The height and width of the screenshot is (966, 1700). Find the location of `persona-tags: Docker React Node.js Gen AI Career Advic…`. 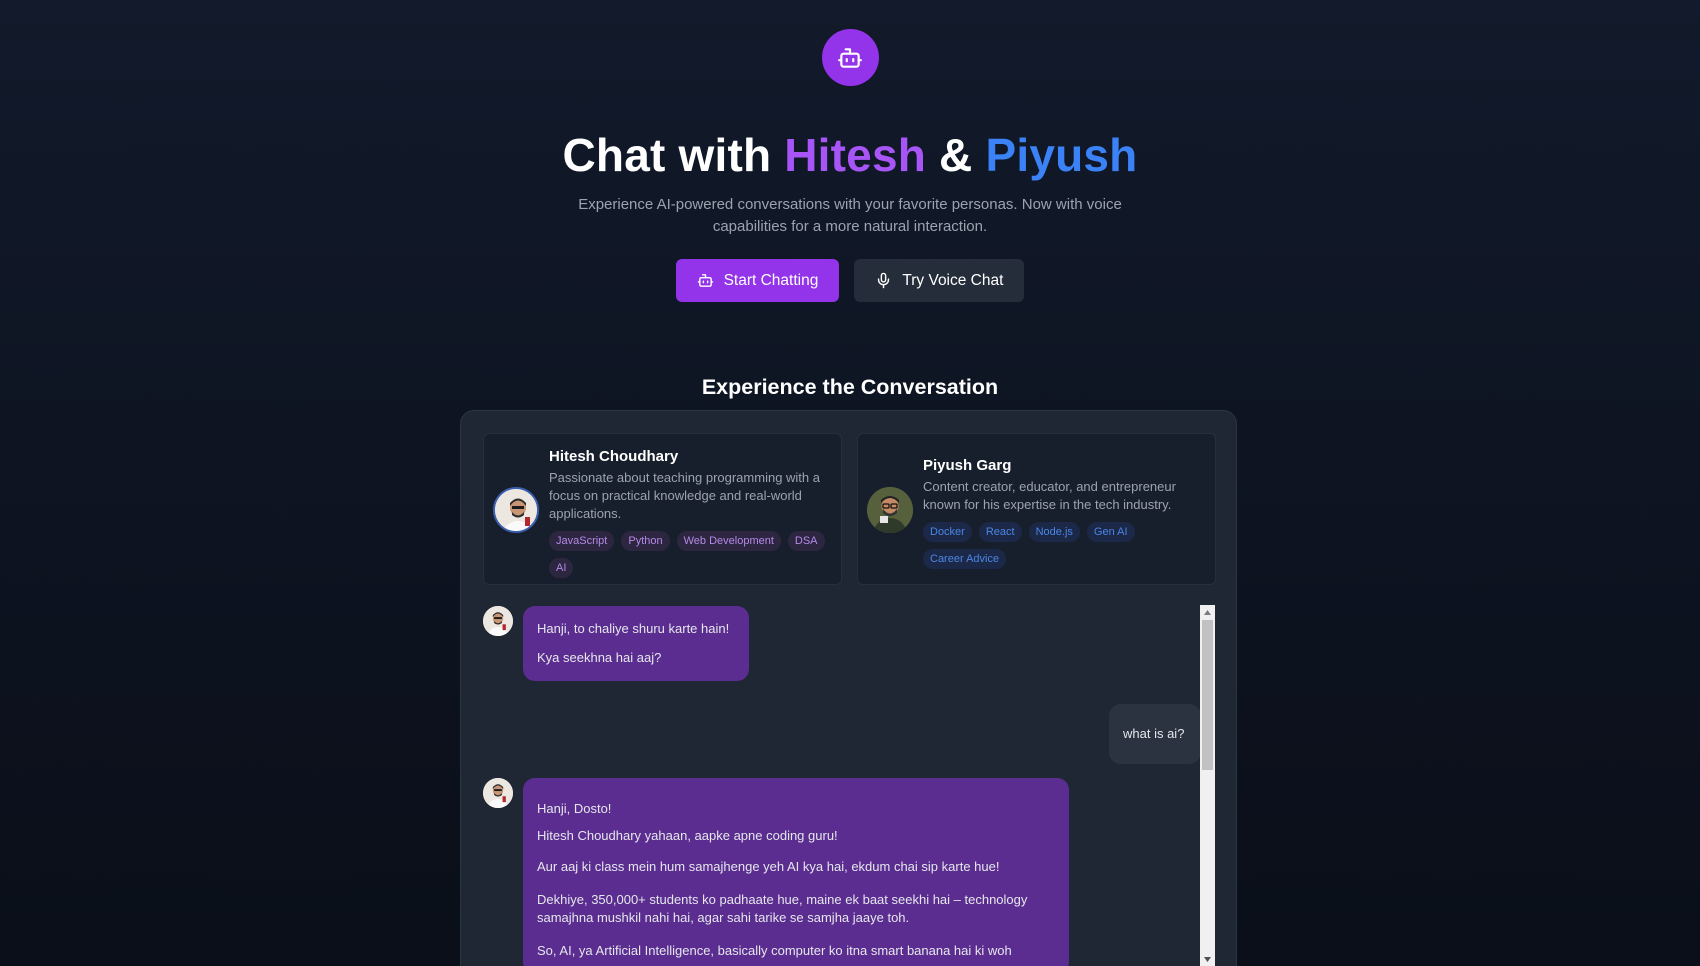

persona-tags: Docker React Node.js Gen AI Career Advic… is located at coordinates (1063, 545).